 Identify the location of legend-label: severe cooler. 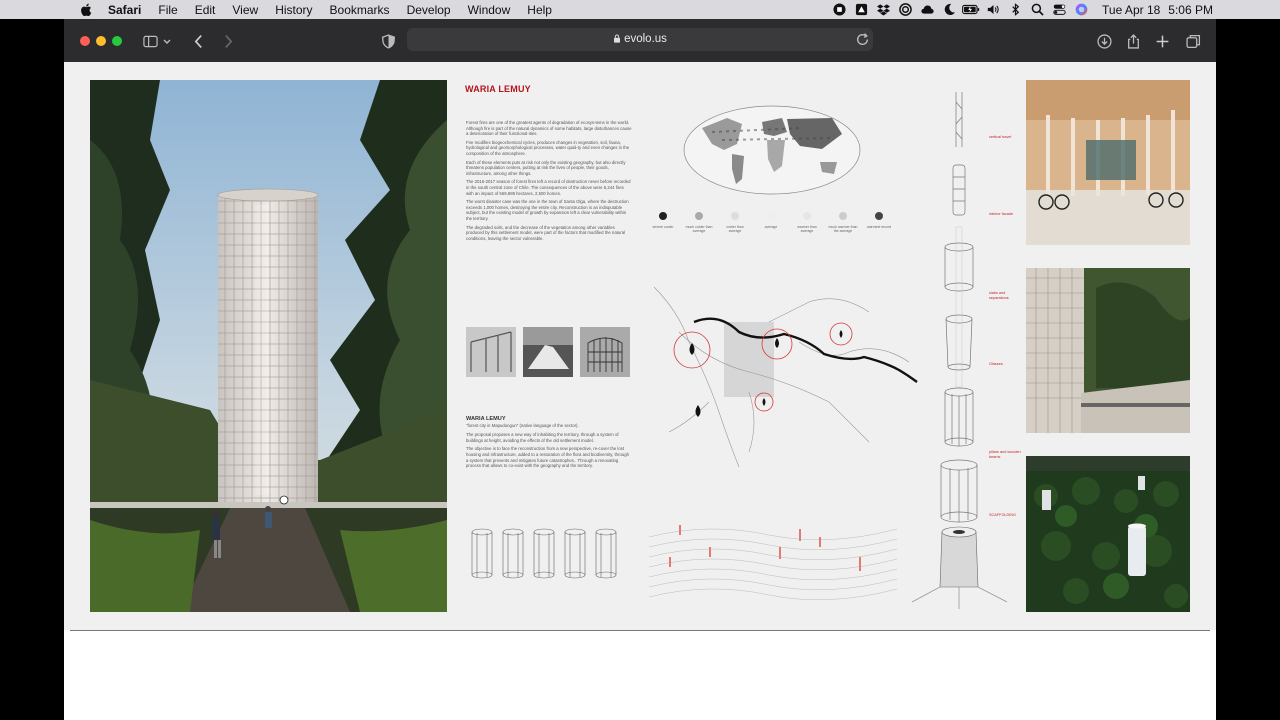
(663, 227).